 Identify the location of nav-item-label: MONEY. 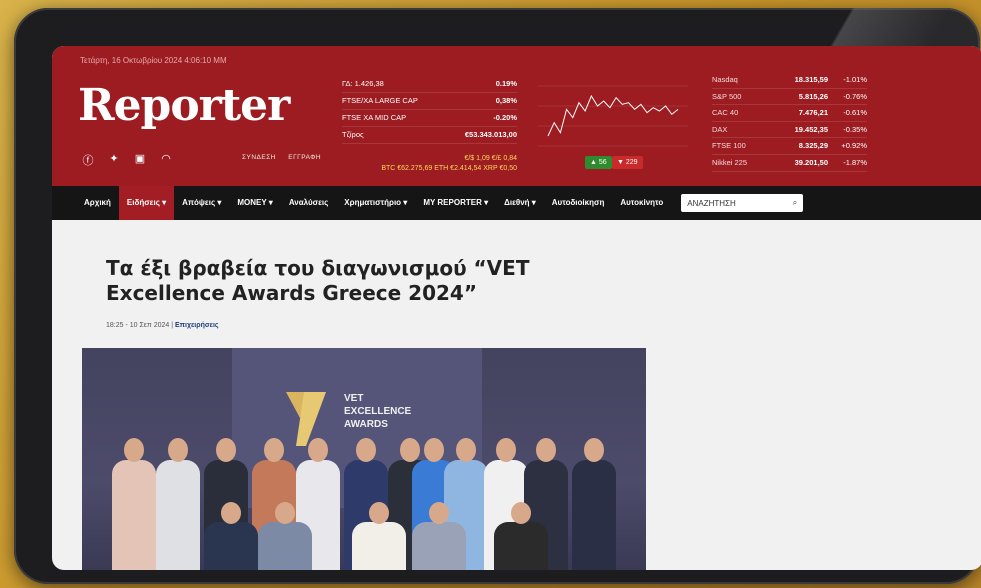
(252, 202).